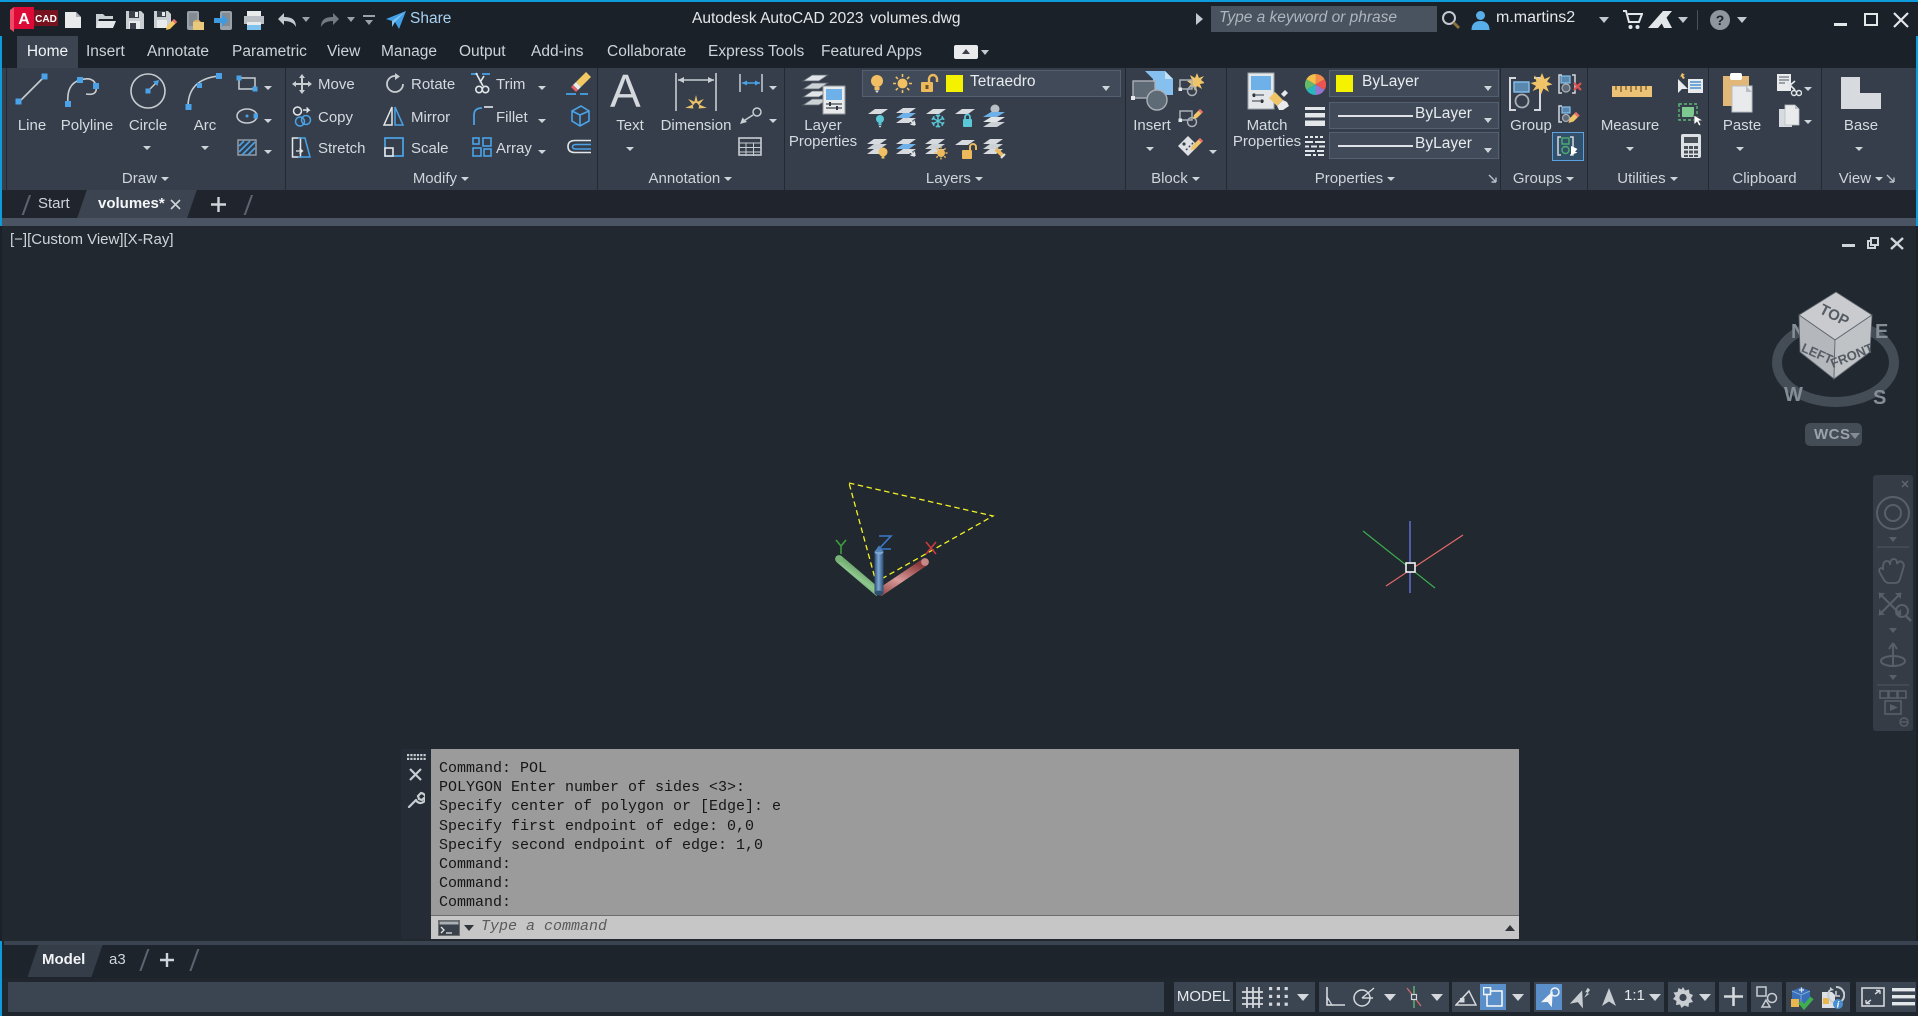  Describe the element at coordinates (1879, 398) in the screenshot. I see `svg-text: S` at that location.